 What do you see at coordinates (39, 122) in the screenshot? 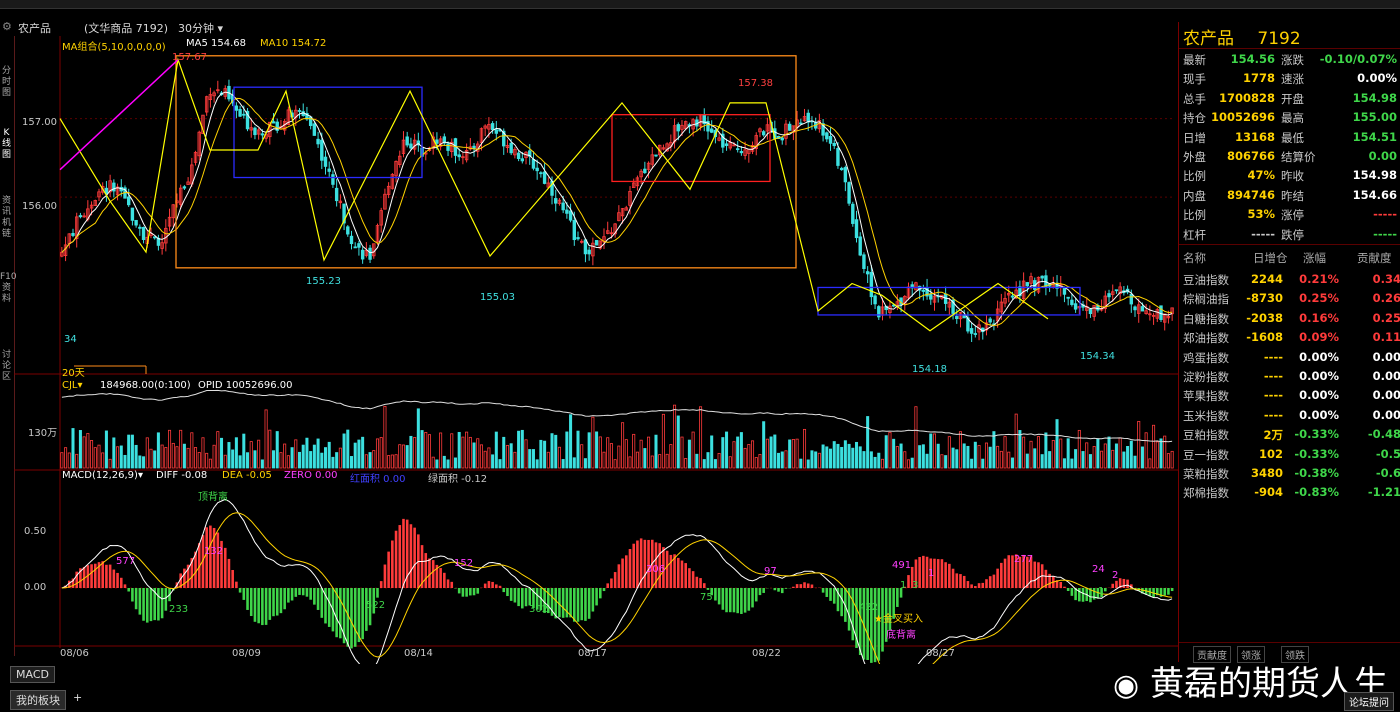
I see `price-axis-label: 157.00` at bounding box center [39, 122].